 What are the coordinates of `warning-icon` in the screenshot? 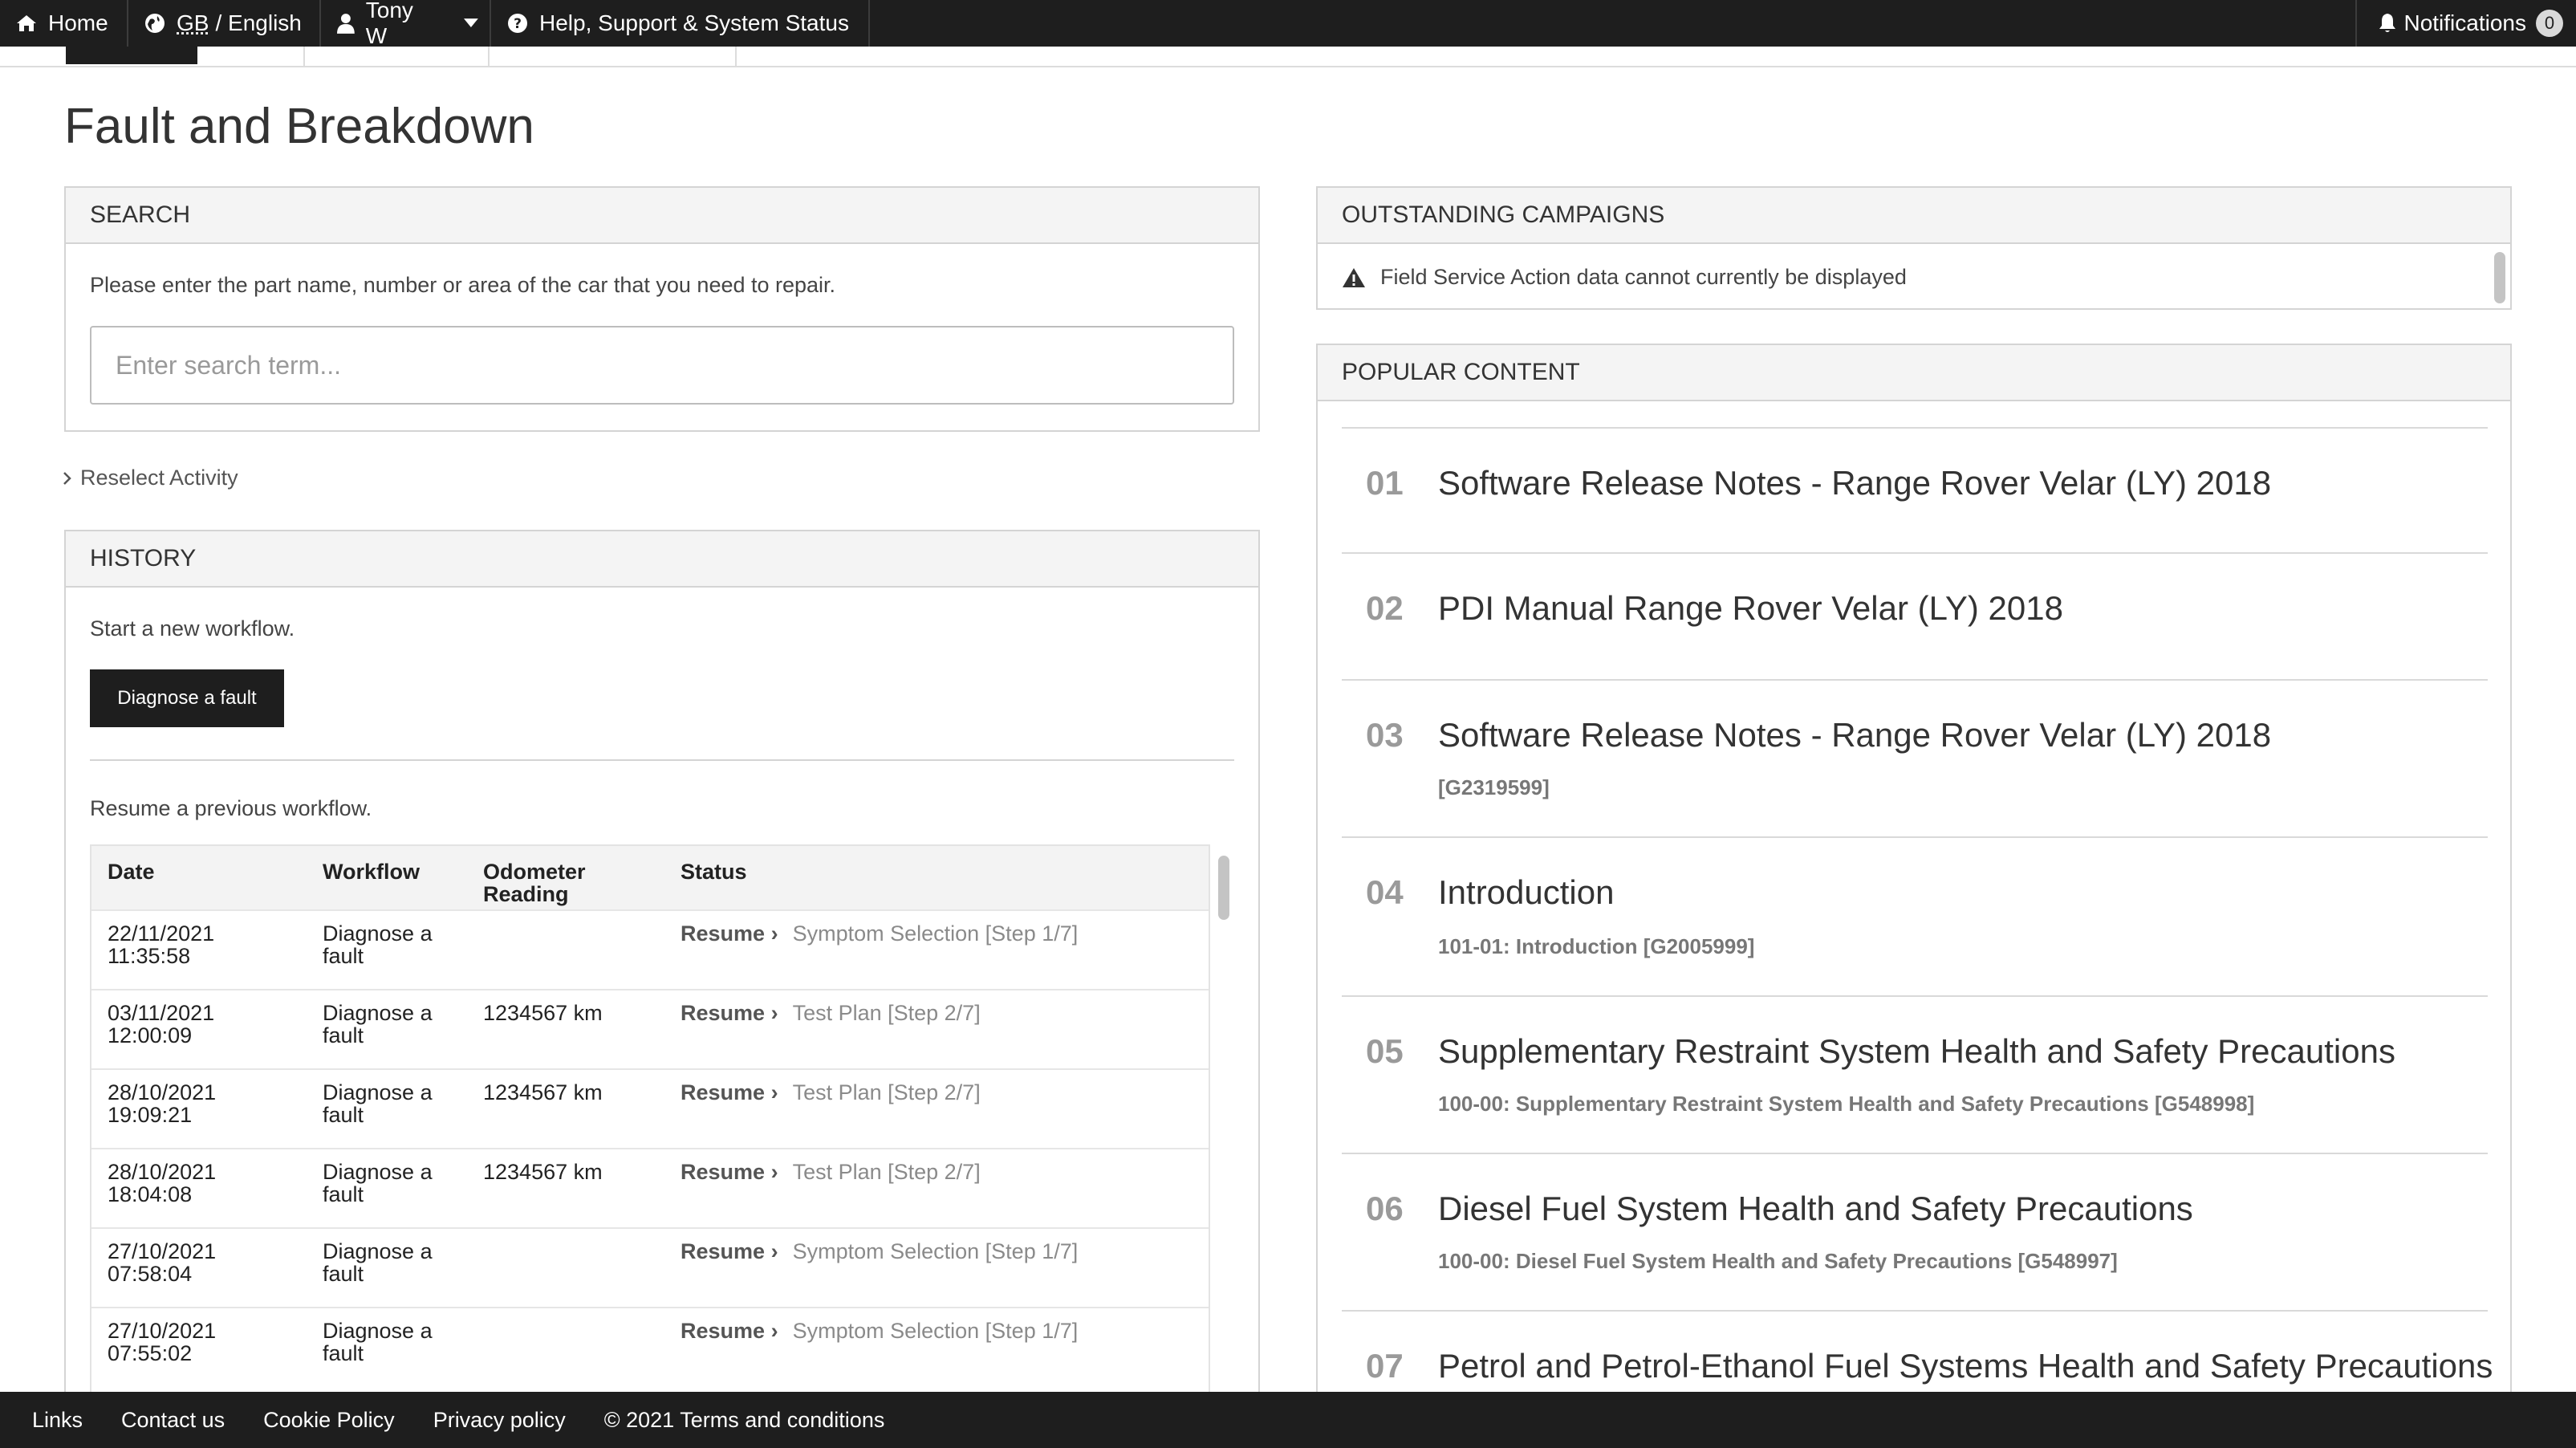 It's located at (1354, 277).